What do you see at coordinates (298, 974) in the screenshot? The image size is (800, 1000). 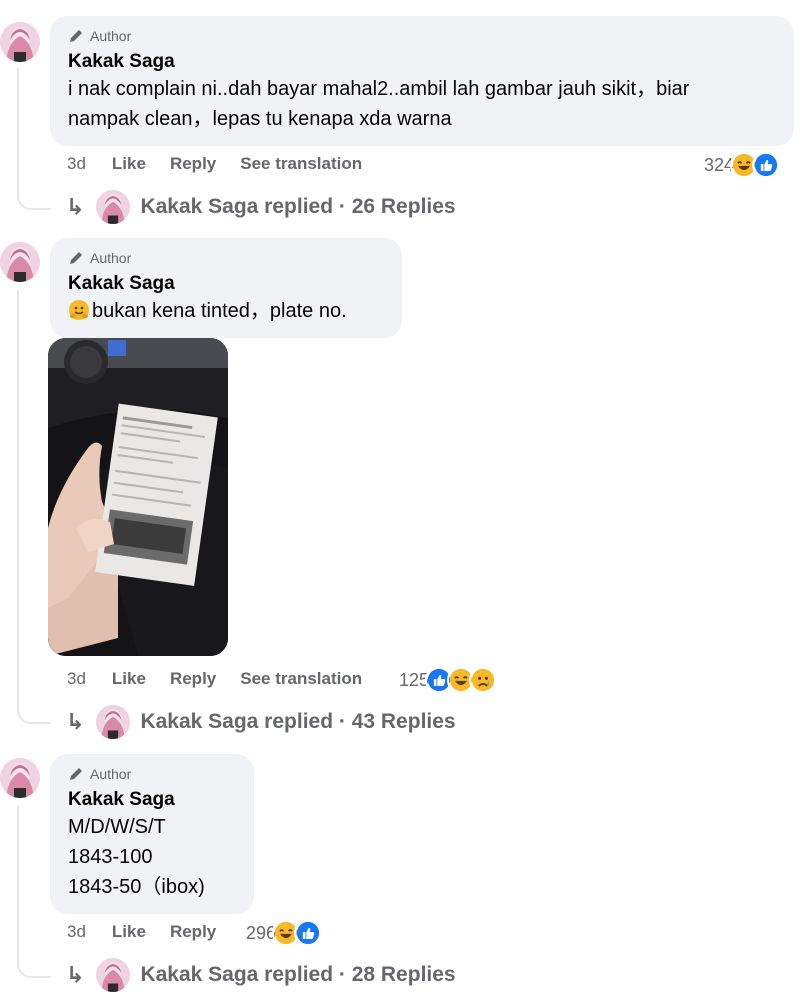 I see `replies-text: Kakak Saga replied · 28 Replies` at bounding box center [298, 974].